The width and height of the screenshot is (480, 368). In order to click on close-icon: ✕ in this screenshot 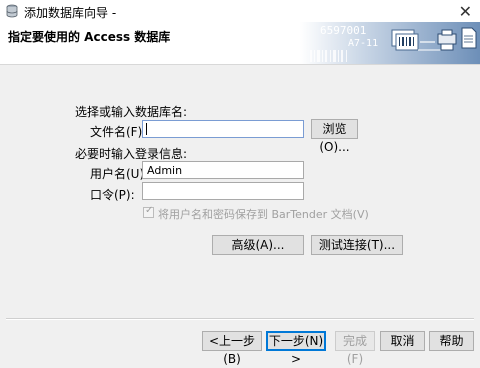, I will do `click(465, 11)`.